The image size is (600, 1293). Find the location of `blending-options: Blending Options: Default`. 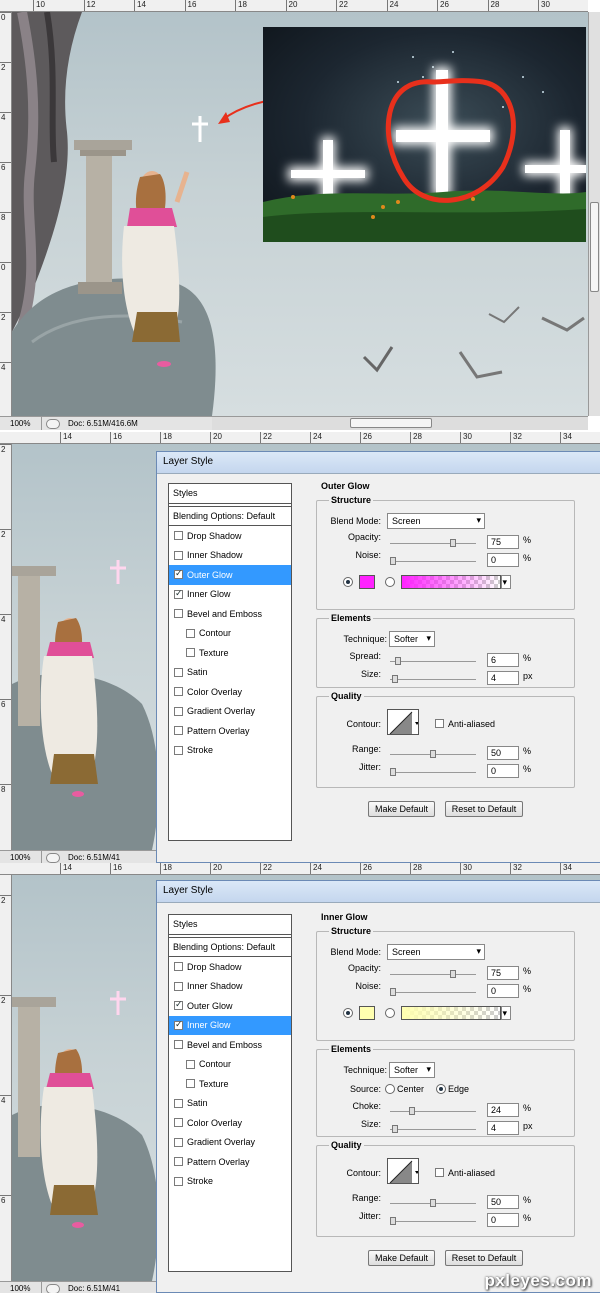

blending-options: Blending Options: Default is located at coordinates (230, 516).